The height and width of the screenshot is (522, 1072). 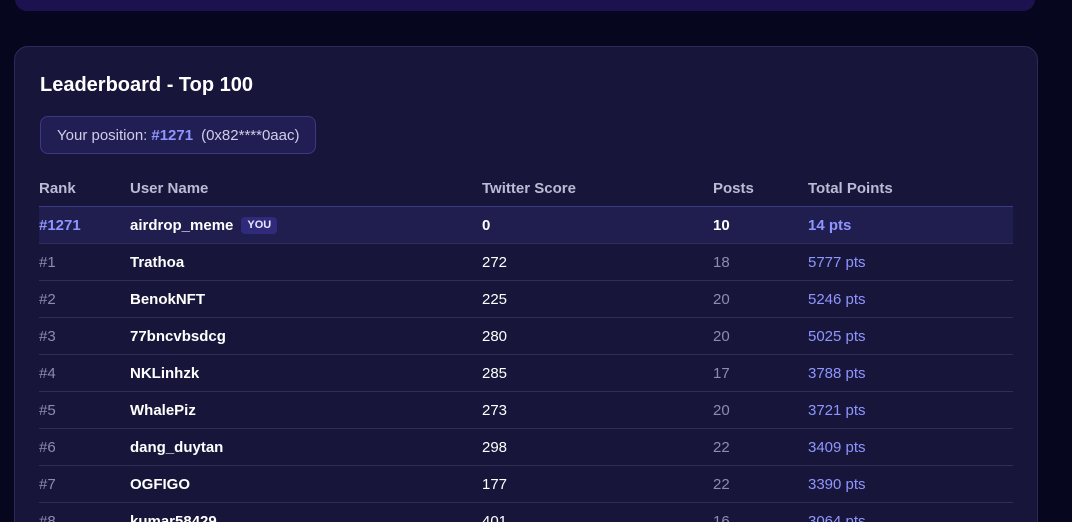 What do you see at coordinates (525, 5) in the screenshot?
I see `top-panel` at bounding box center [525, 5].